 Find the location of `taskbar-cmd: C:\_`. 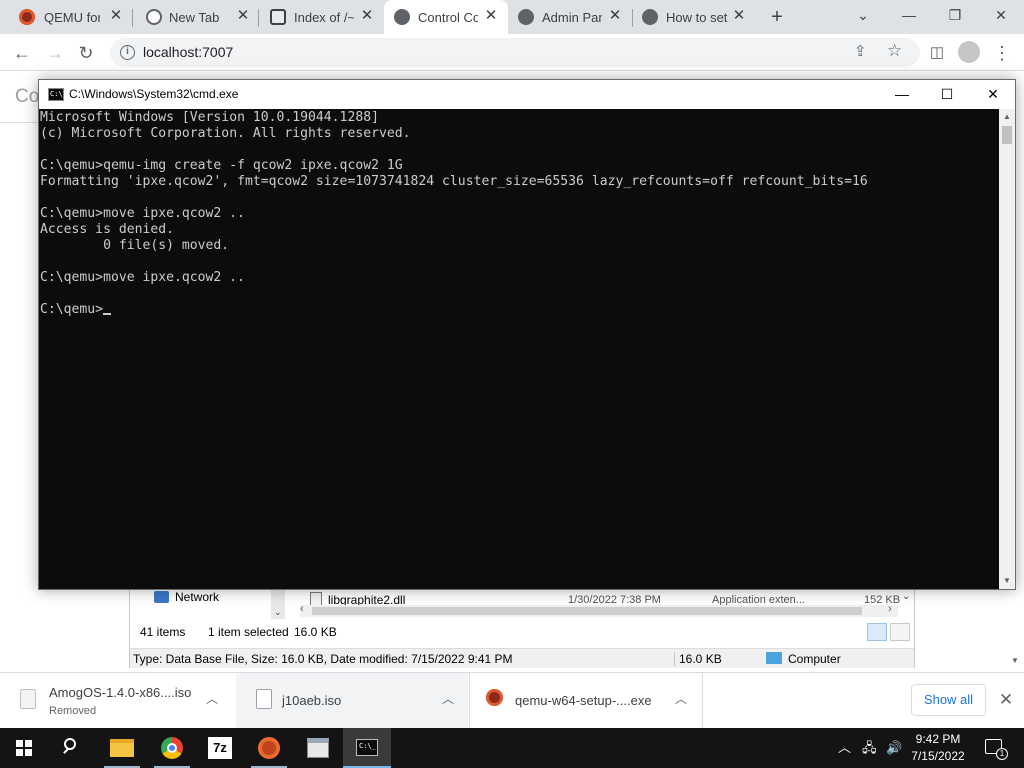

taskbar-cmd: C:\_ is located at coordinates (367, 748).